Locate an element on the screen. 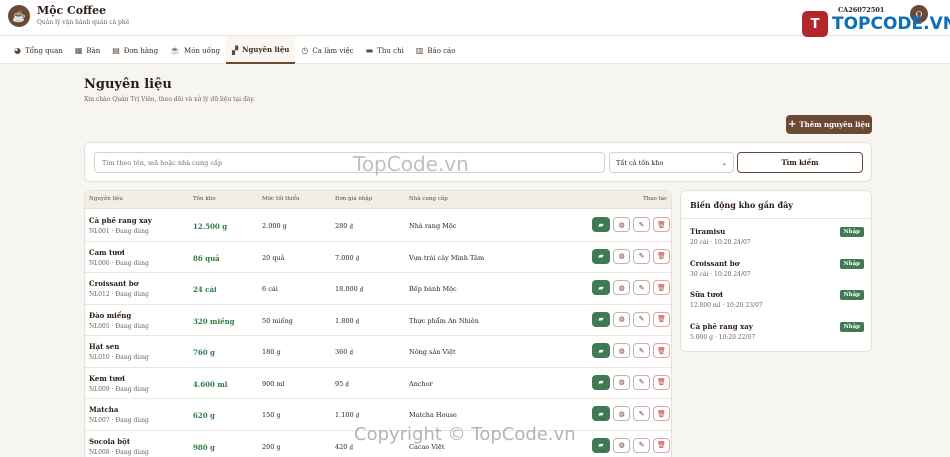 Image resolution: width=950 pixels, height=457 pixels. stock-value: 980 g is located at coordinates (204, 447).